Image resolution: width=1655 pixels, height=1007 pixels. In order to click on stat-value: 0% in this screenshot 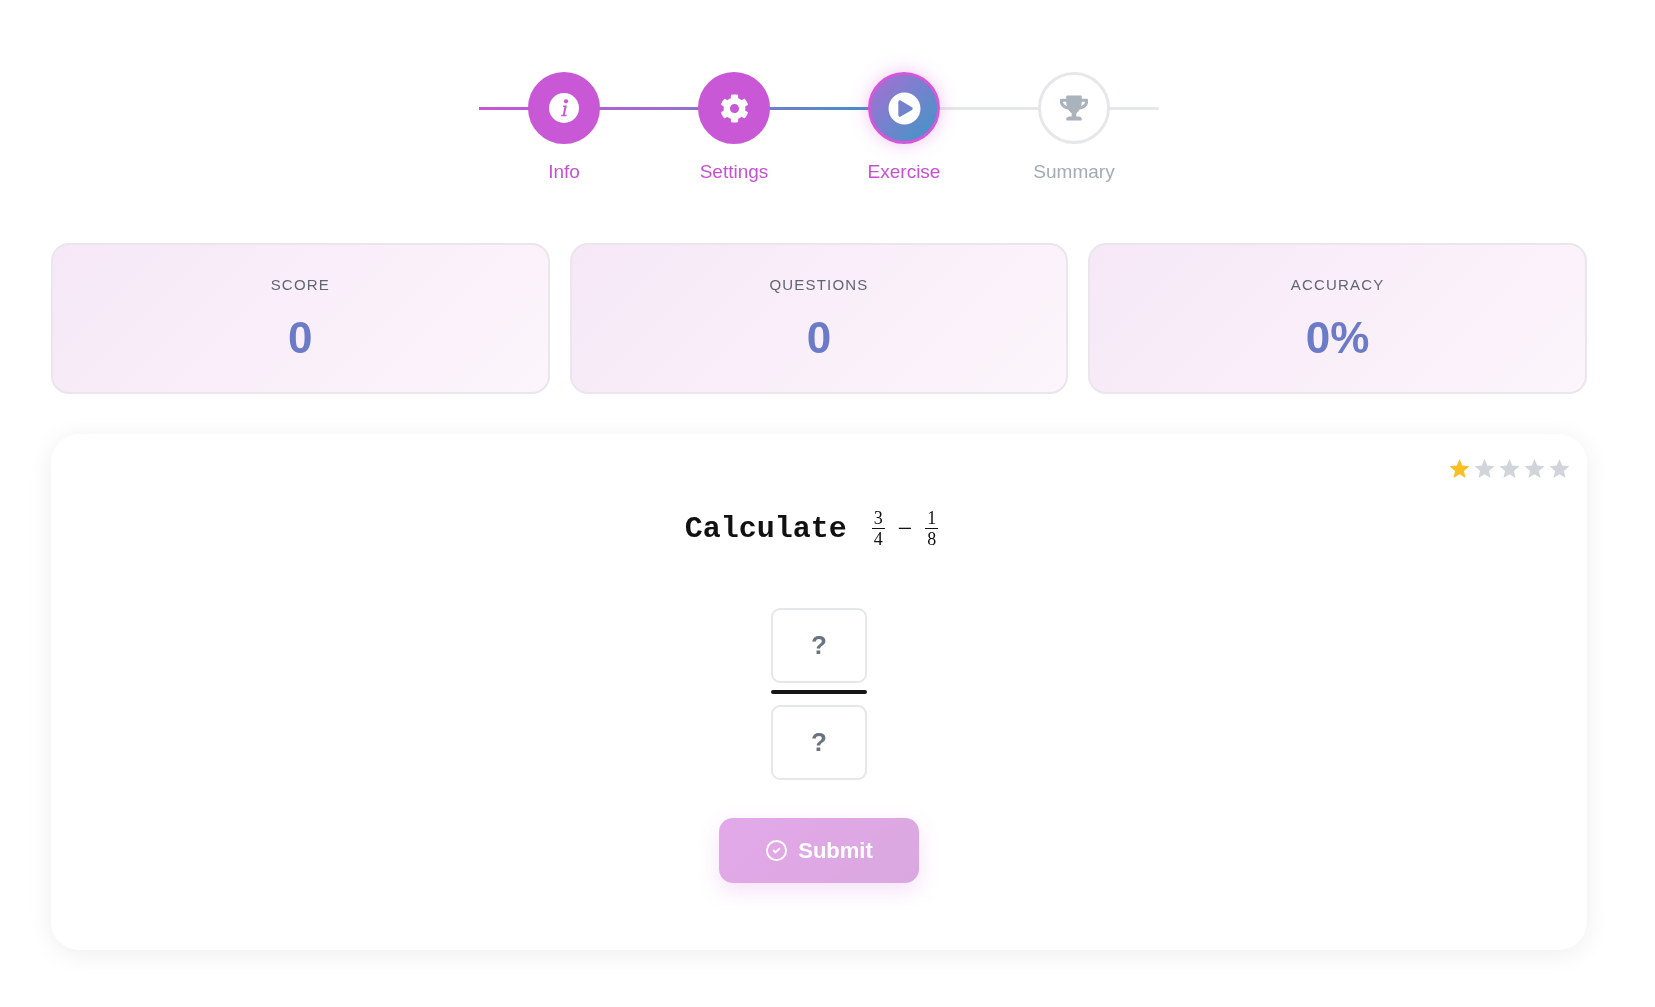, I will do `click(1337, 338)`.